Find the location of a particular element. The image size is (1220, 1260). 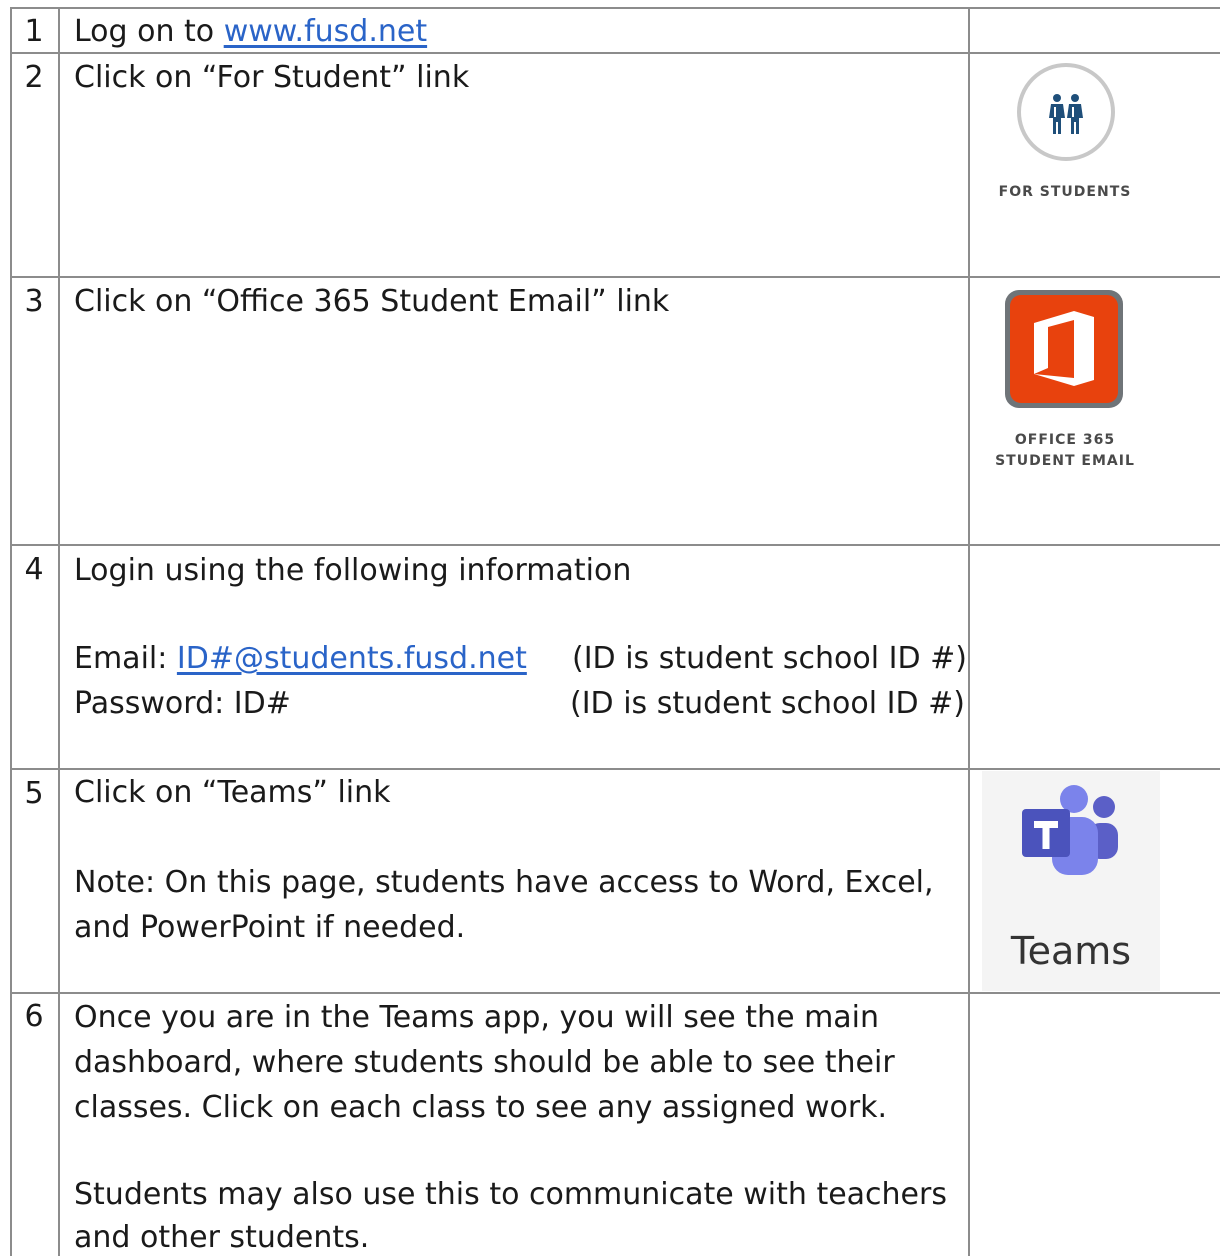

password-note: (ID is student school ID #) is located at coordinates (767, 703).